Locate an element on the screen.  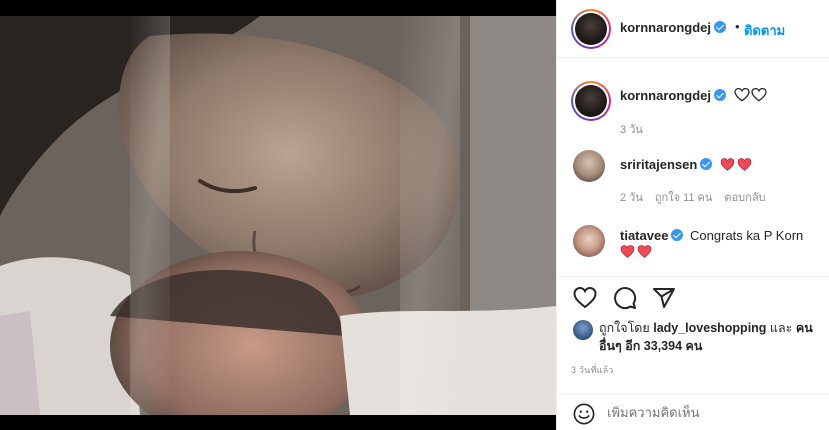
caption-line: kornnarongdej is located at coordinates (693, 95).